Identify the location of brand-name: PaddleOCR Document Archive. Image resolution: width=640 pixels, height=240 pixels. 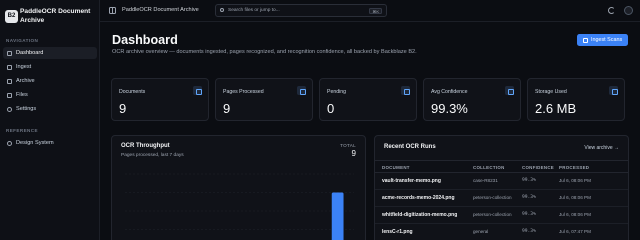
(55, 16).